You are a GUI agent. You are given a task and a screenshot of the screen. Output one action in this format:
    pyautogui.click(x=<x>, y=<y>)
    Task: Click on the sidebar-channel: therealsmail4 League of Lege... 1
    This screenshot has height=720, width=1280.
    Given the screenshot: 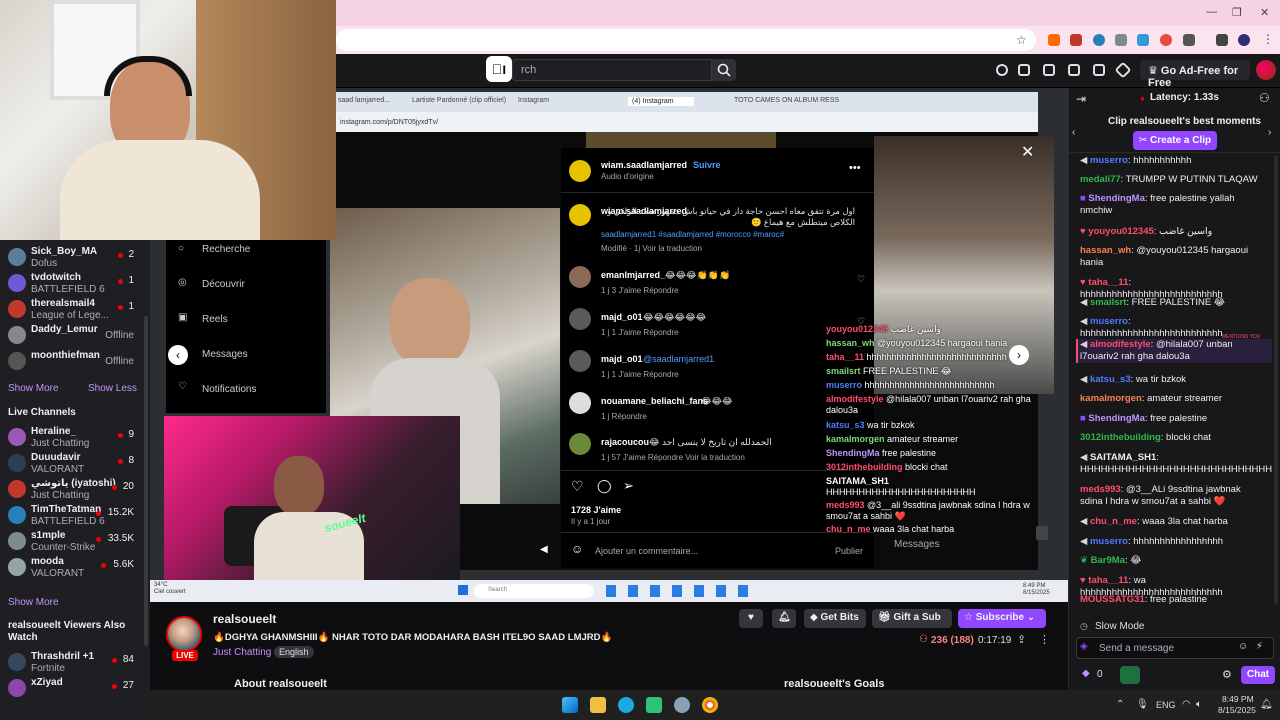 What is the action you would take?
    pyautogui.click(x=75, y=310)
    